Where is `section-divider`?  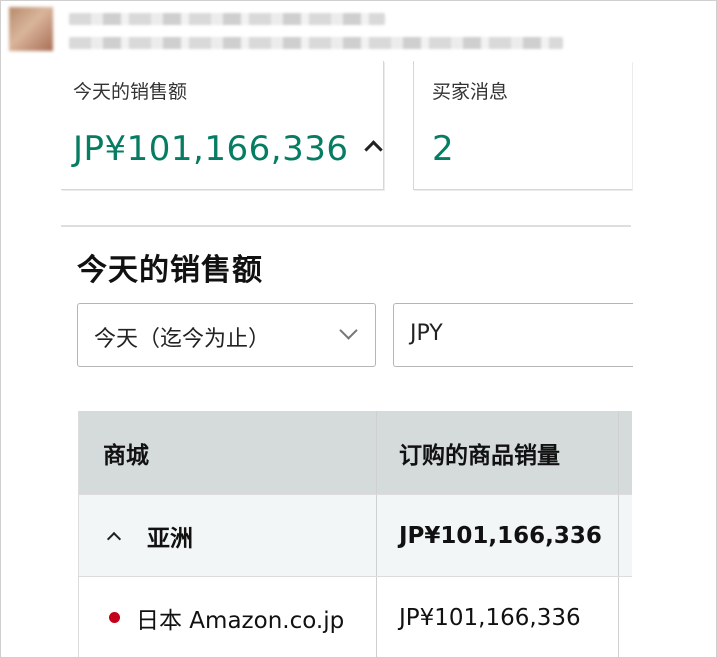 section-divider is located at coordinates (346, 226).